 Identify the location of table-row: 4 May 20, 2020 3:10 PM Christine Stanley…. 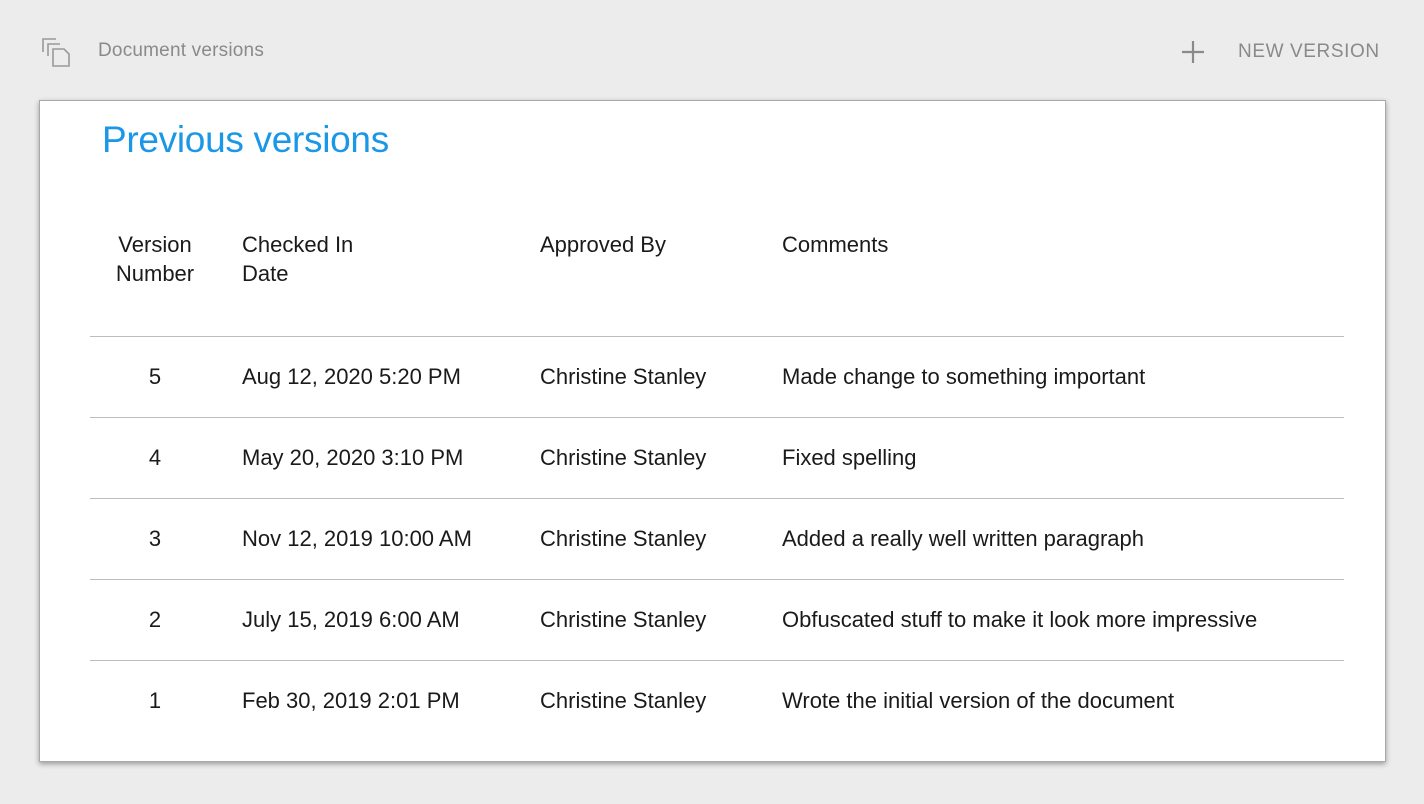
(717, 458).